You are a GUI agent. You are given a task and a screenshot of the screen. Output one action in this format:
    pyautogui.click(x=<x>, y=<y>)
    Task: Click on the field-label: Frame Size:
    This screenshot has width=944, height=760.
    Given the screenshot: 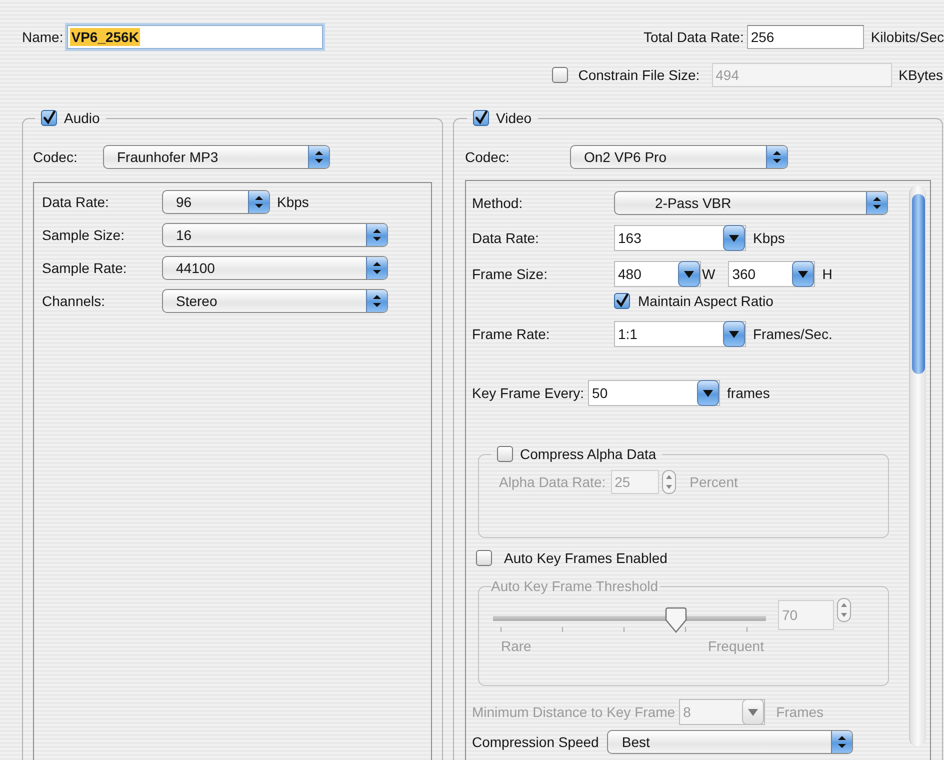 What is the action you would take?
    pyautogui.click(x=510, y=274)
    